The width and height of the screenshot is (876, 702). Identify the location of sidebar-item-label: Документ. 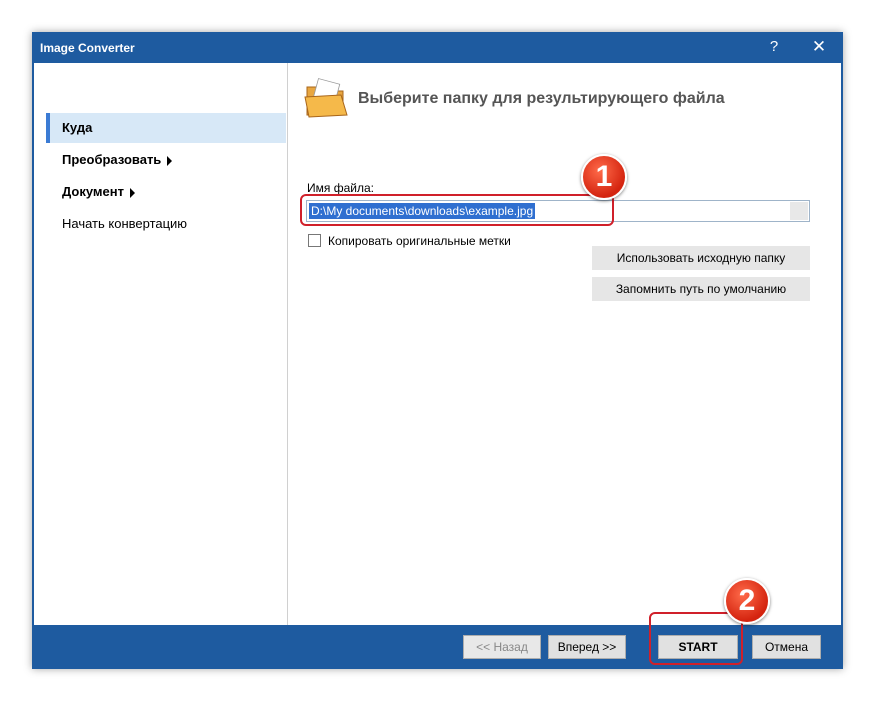
(93, 191).